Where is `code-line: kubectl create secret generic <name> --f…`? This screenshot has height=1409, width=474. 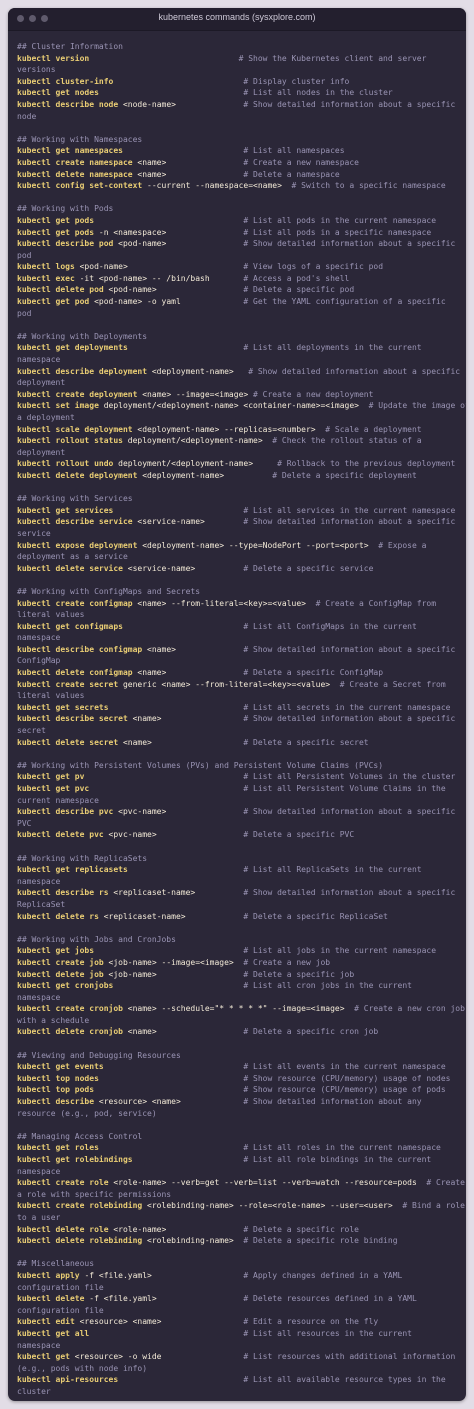 code-line: kubectl create secret generic <name> --f… is located at coordinates (231, 684).